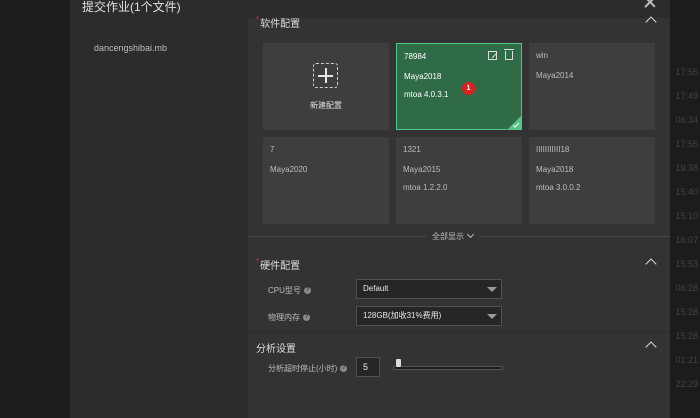 The image size is (700, 418). What do you see at coordinates (425, 187) in the screenshot?
I see `config-plugin: mtoa 1.2.2.0` at bounding box center [425, 187].